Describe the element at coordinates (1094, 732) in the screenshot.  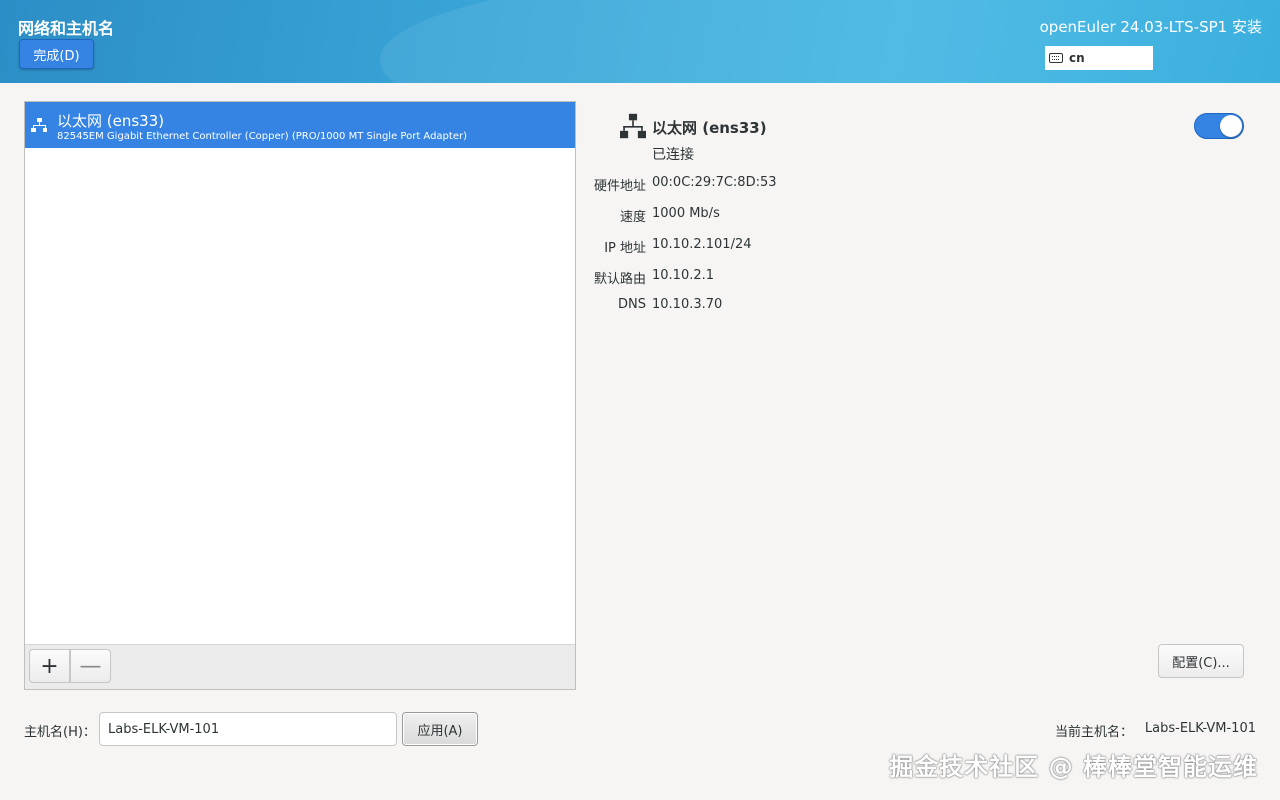
I see `current-hostname-label: 当前主机名：` at that location.